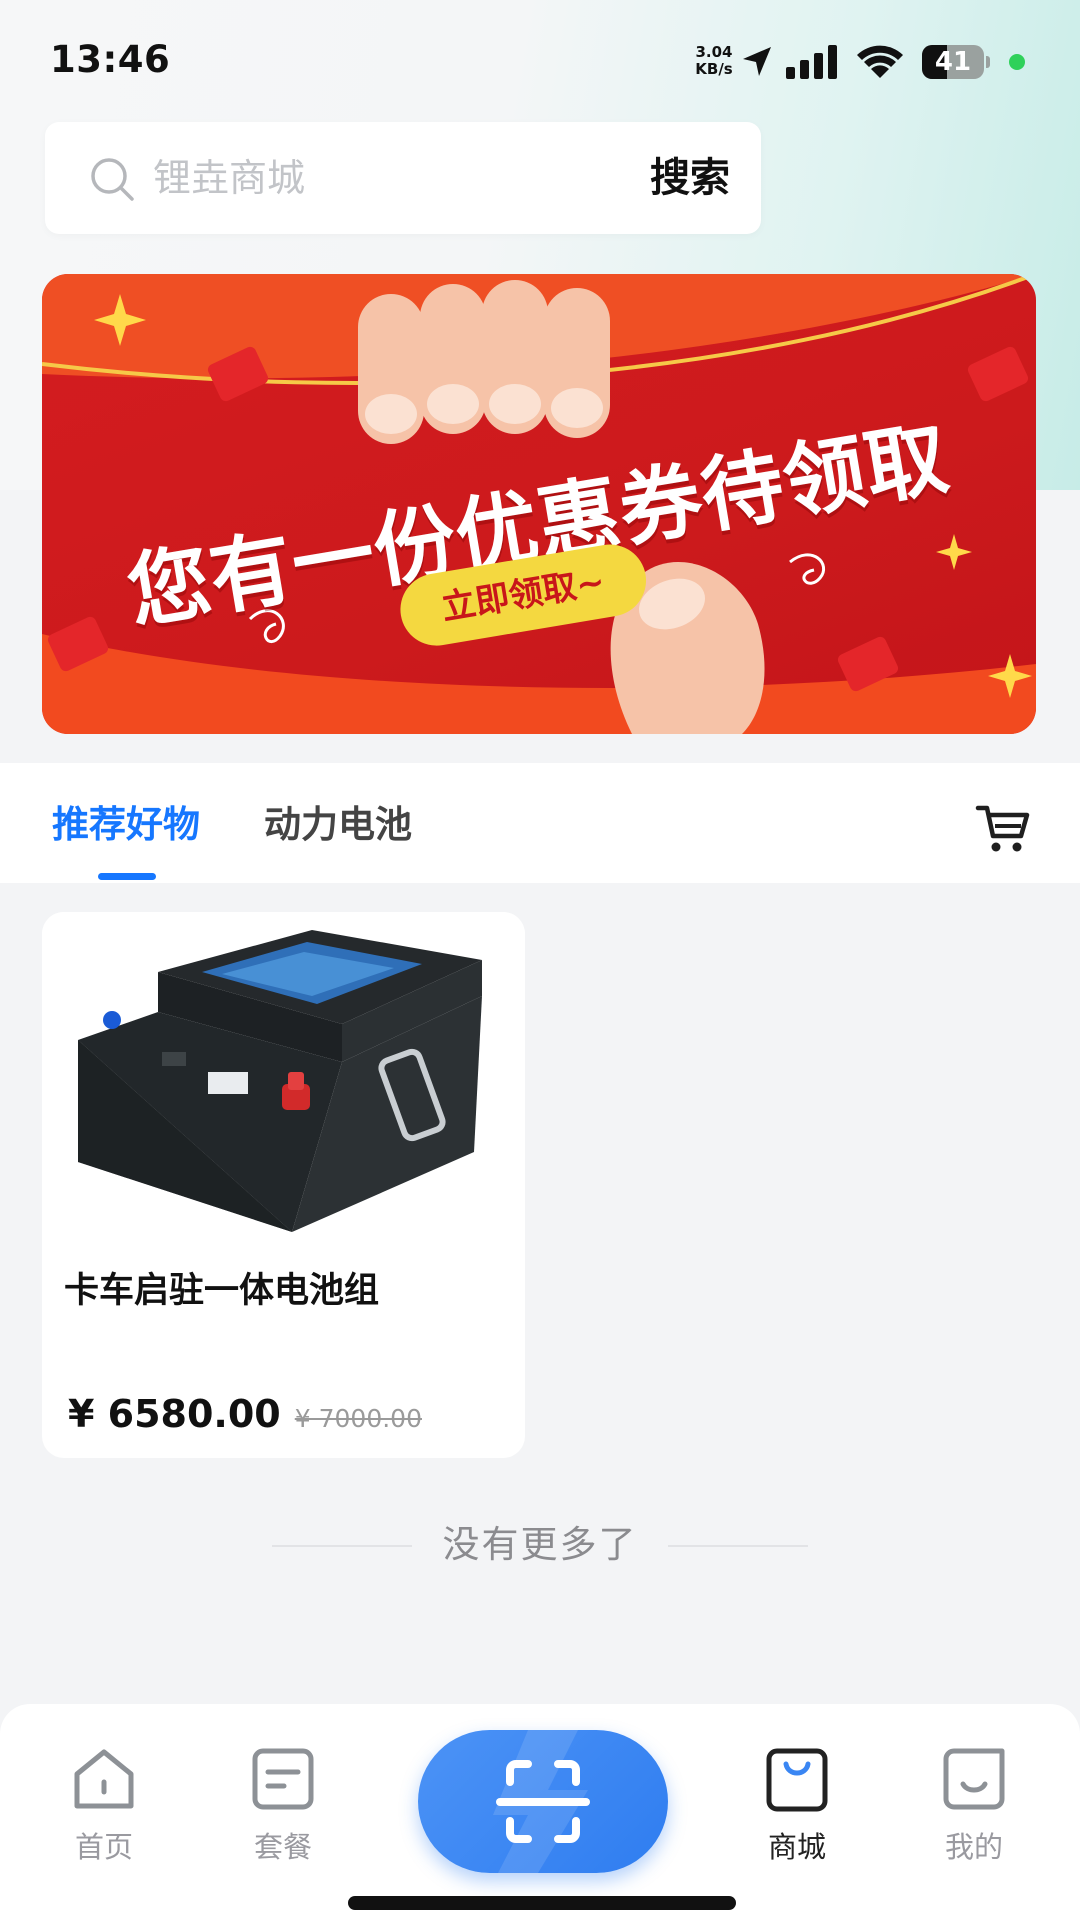  Describe the element at coordinates (104, 1779) in the screenshot. I see `home-icon` at that location.